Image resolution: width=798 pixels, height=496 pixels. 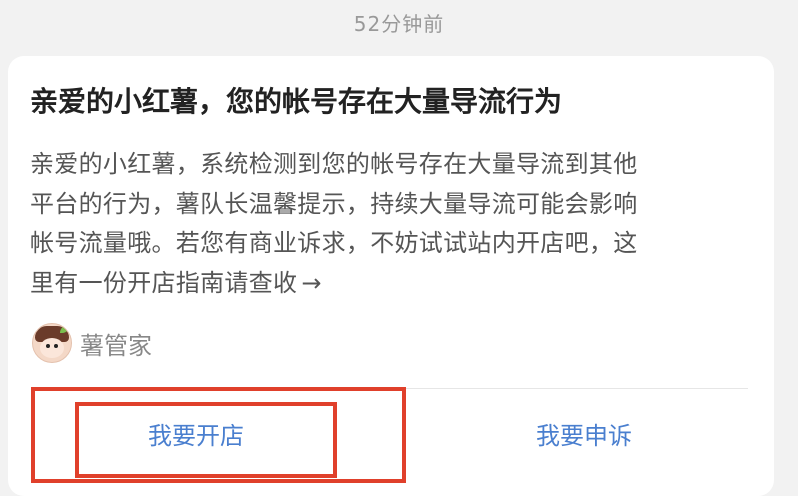 What do you see at coordinates (584, 436) in the screenshot?
I see `appeal-button: 我要申诉` at bounding box center [584, 436].